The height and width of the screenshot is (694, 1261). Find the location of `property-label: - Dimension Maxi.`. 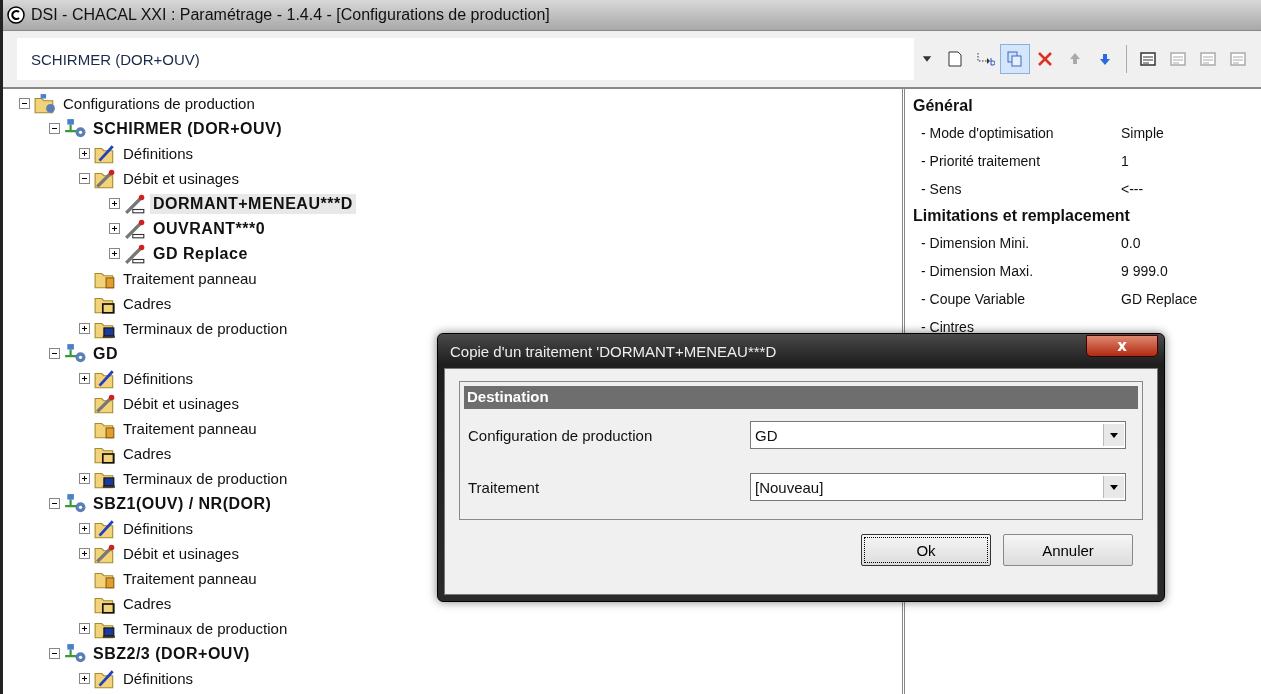

property-label: - Dimension Maxi. is located at coordinates (978, 271).